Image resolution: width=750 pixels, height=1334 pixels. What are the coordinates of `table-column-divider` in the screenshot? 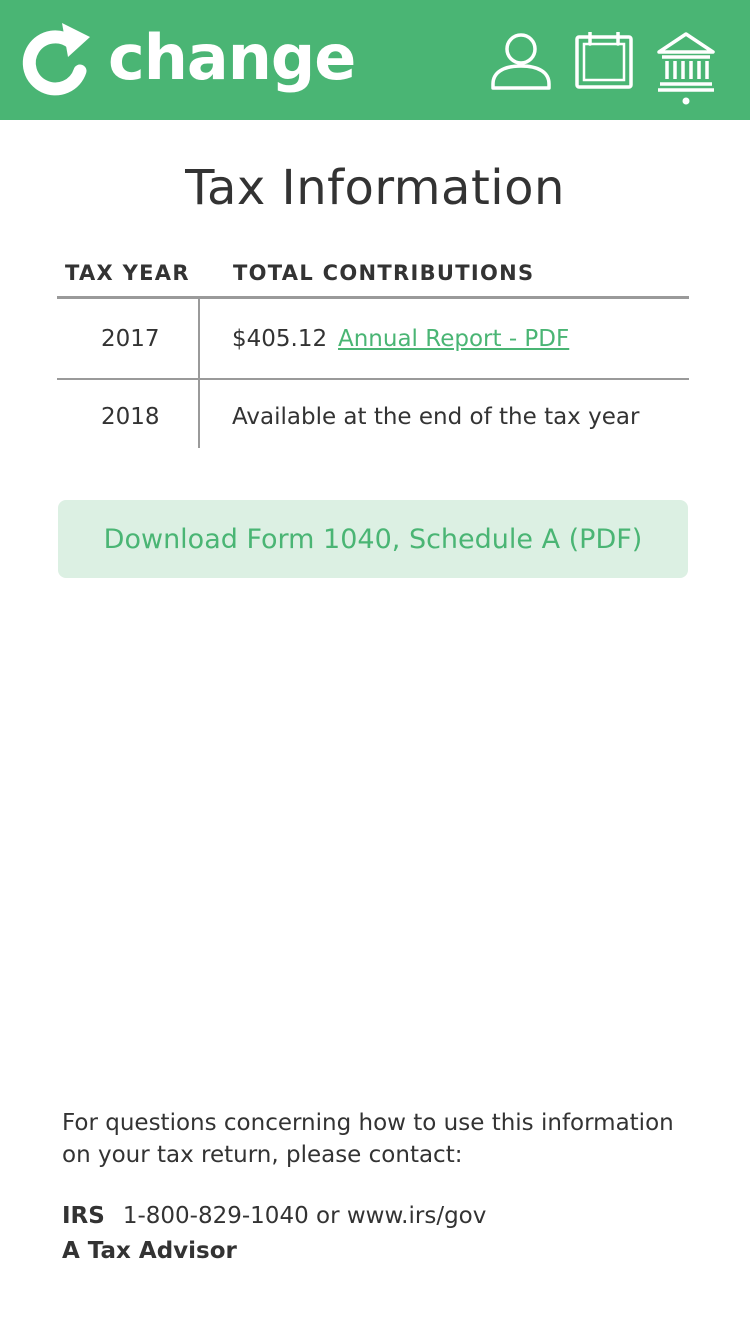 It's located at (199, 373).